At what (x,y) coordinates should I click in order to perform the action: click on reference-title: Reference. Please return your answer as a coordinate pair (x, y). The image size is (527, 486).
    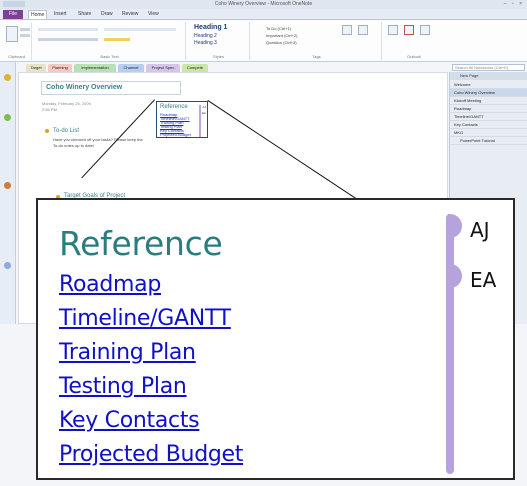
    Looking at the image, I should click on (141, 243).